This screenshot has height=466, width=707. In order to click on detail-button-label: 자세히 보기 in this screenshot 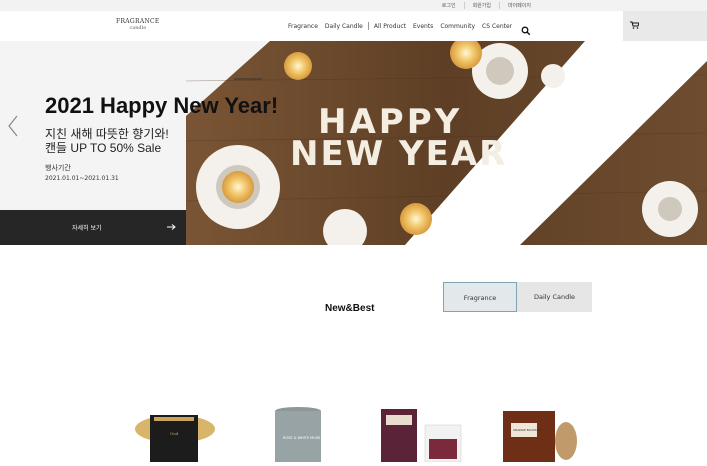, I will do `click(87, 228)`.